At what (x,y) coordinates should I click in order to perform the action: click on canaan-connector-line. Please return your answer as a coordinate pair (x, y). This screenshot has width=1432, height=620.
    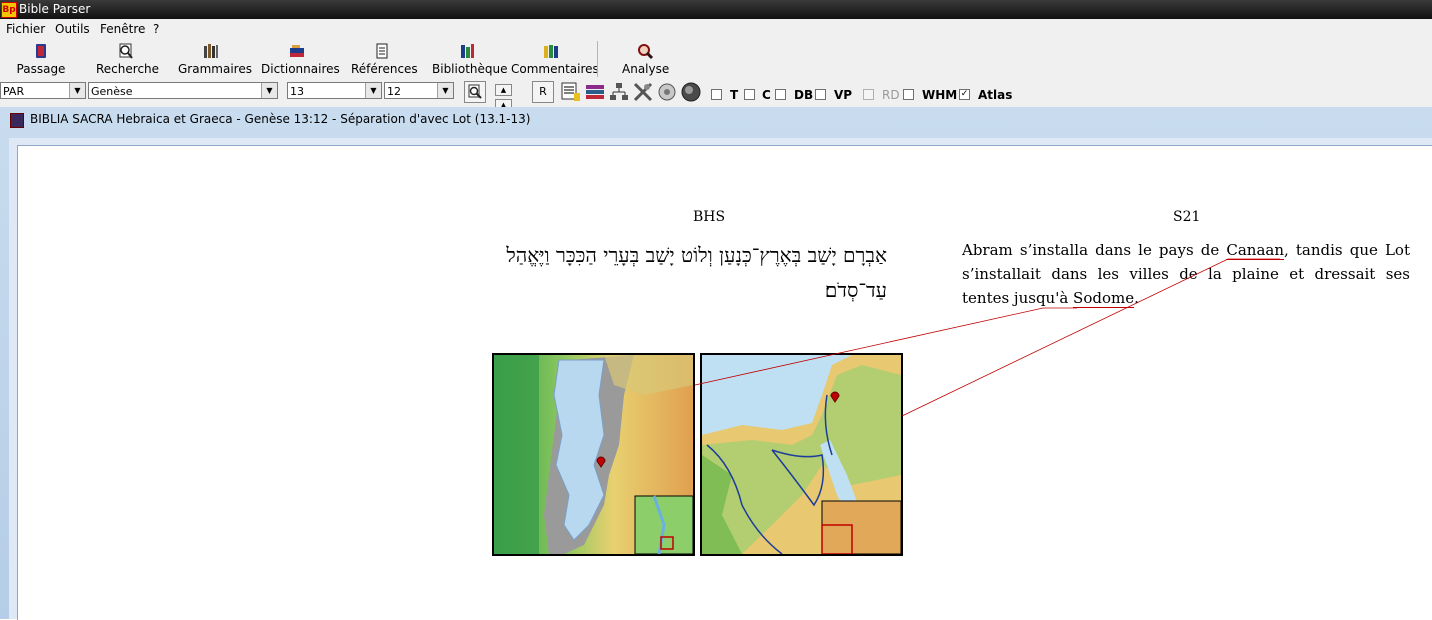
    Looking at the image, I should click on (1090, 337).